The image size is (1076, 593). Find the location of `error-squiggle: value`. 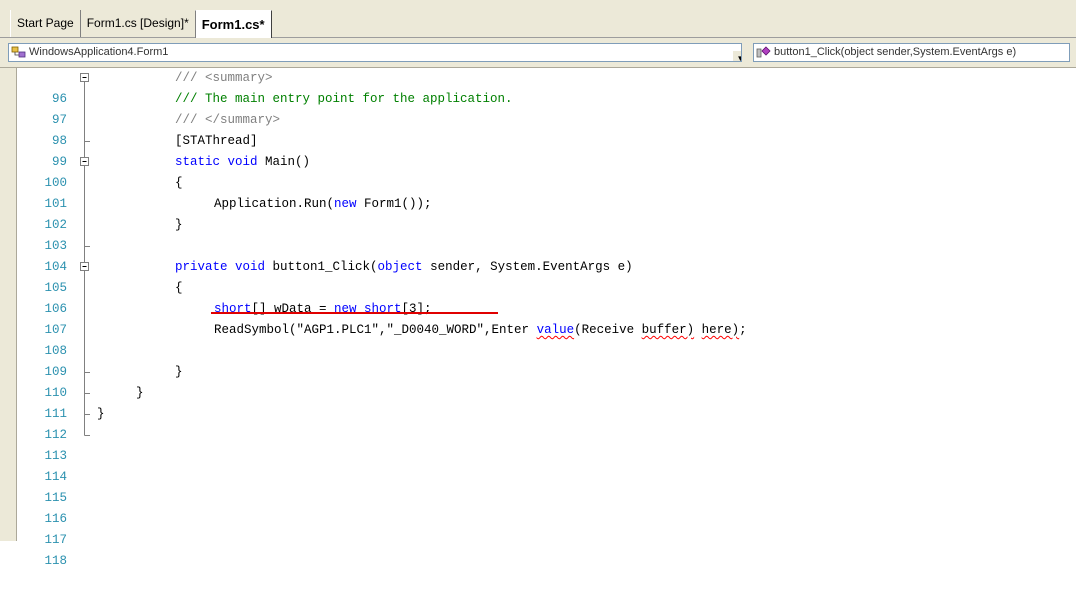

error-squiggle: value is located at coordinates (555, 330).